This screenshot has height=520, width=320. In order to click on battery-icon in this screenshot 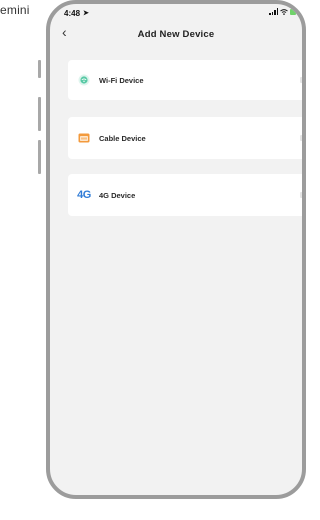, I will do `click(293, 11)`.